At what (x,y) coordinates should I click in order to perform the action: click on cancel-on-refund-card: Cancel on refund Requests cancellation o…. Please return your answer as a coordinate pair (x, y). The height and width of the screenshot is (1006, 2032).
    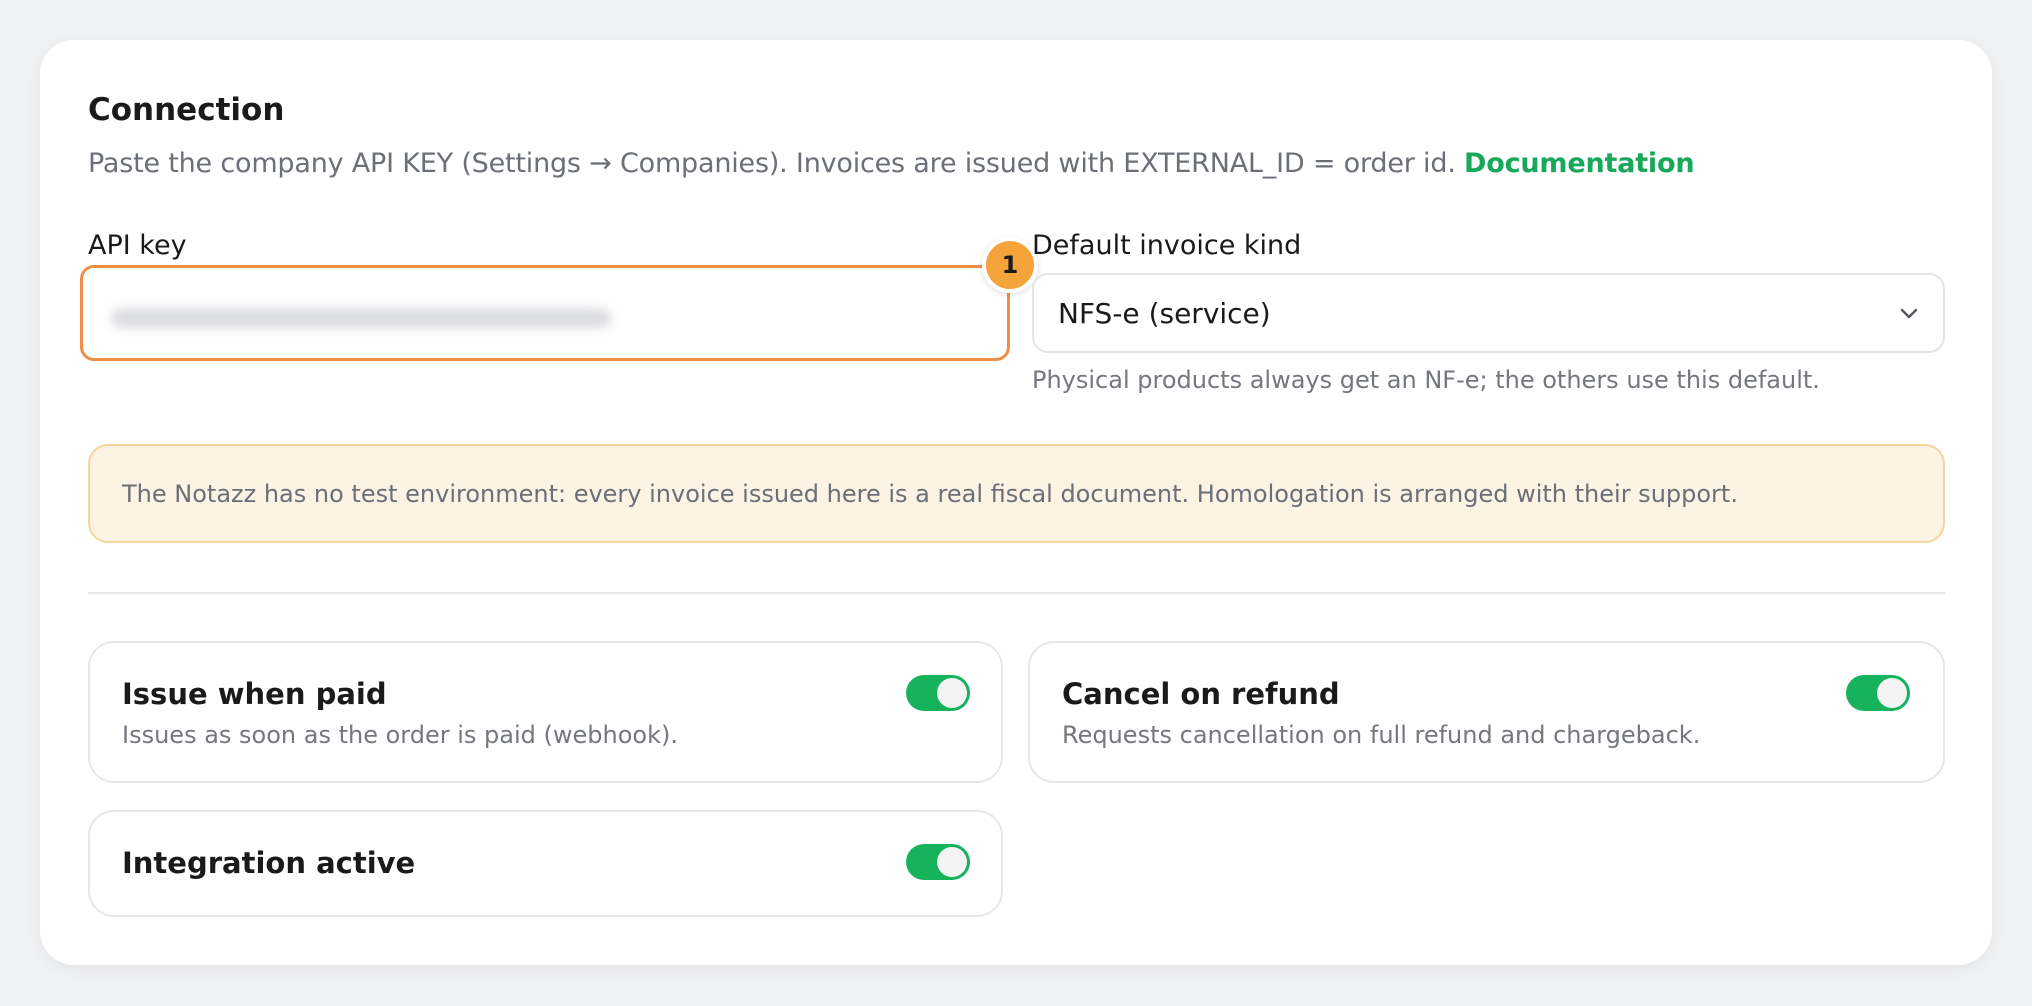
    Looking at the image, I should click on (1486, 712).